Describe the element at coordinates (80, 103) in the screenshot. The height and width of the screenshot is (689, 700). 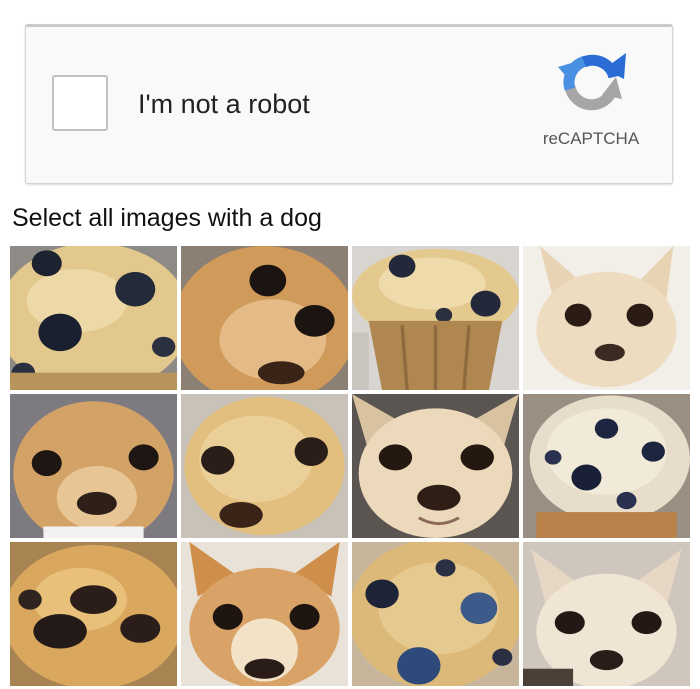
I see `not-robot-checkbox` at that location.